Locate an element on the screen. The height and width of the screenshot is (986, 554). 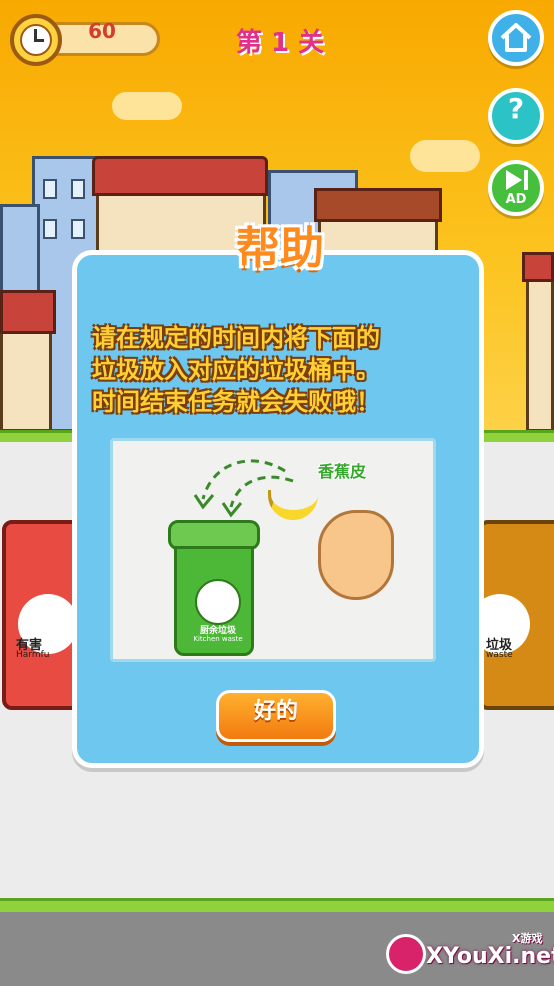
level-title: 第 1 关 is located at coordinates (280, 43).